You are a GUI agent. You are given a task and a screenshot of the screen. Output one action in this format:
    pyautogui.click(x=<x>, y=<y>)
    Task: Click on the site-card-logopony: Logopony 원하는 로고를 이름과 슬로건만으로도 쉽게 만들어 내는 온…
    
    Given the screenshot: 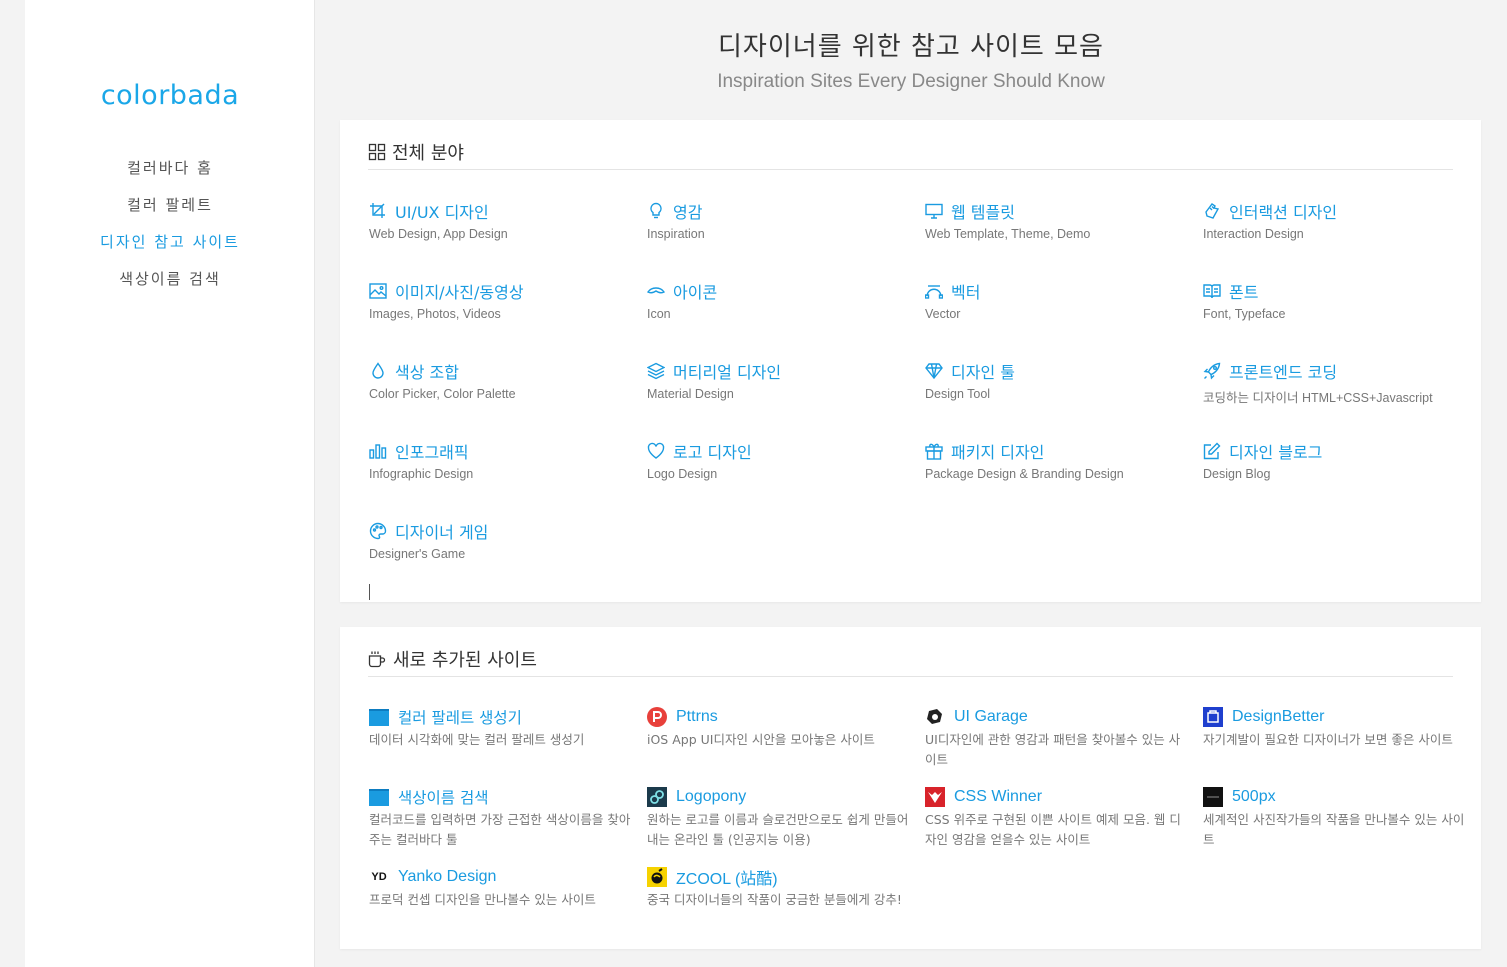 What is the action you would take?
    pyautogui.click(x=778, y=818)
    